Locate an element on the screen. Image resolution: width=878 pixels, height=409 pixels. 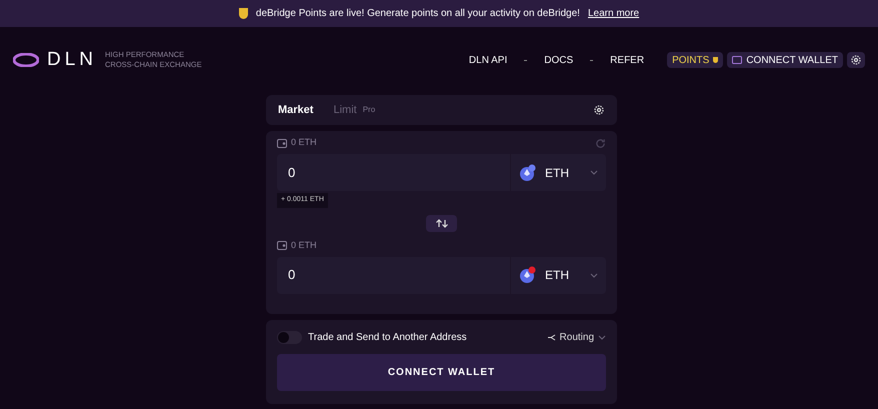
swap-direction-button is located at coordinates (441, 223).